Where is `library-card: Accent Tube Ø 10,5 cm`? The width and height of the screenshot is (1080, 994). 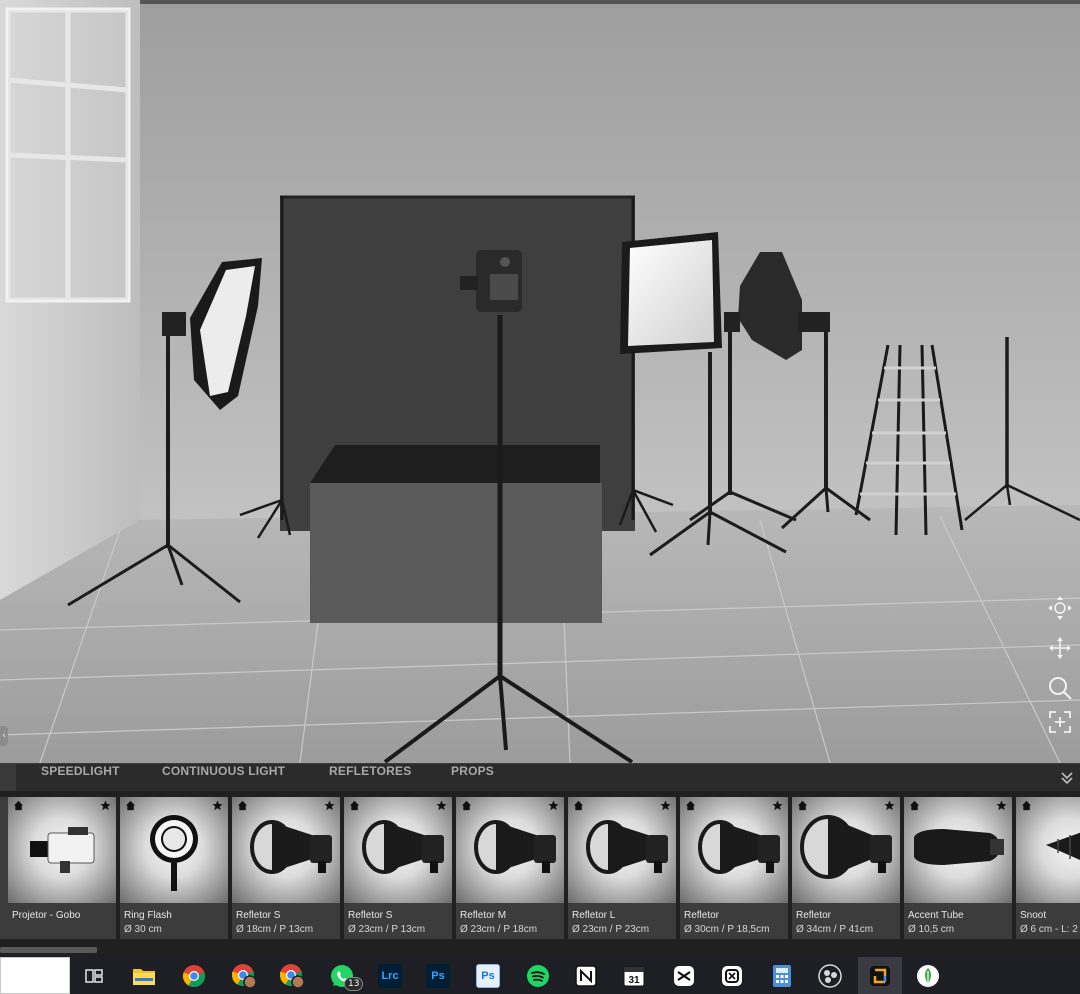
library-card: Accent Tube Ø 10,5 cm is located at coordinates (958, 868).